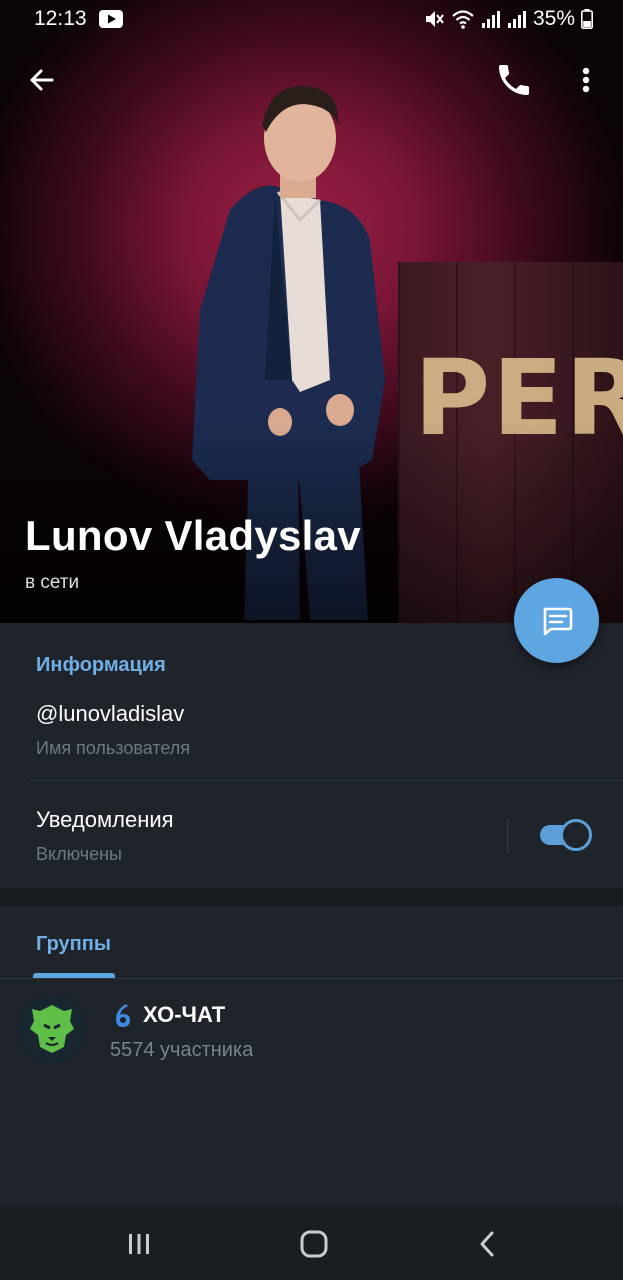  I want to click on group-member-count: 5574 участника, so click(182, 1050).